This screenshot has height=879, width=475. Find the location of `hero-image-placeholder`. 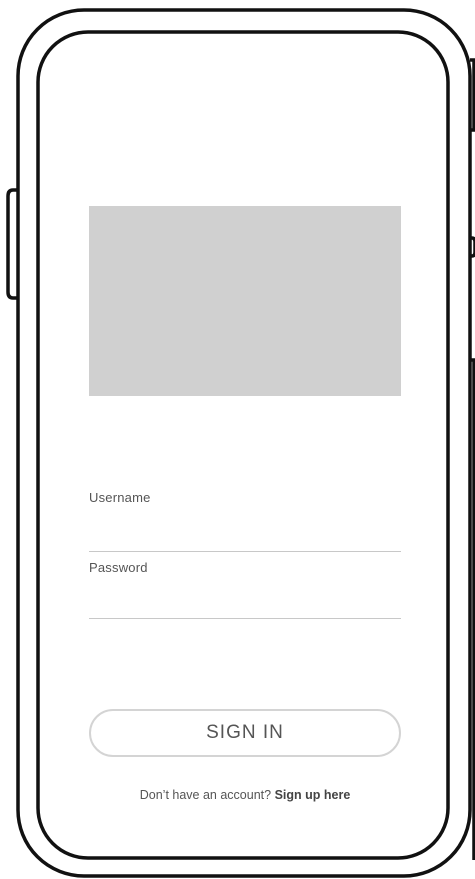

hero-image-placeholder is located at coordinates (245, 301).